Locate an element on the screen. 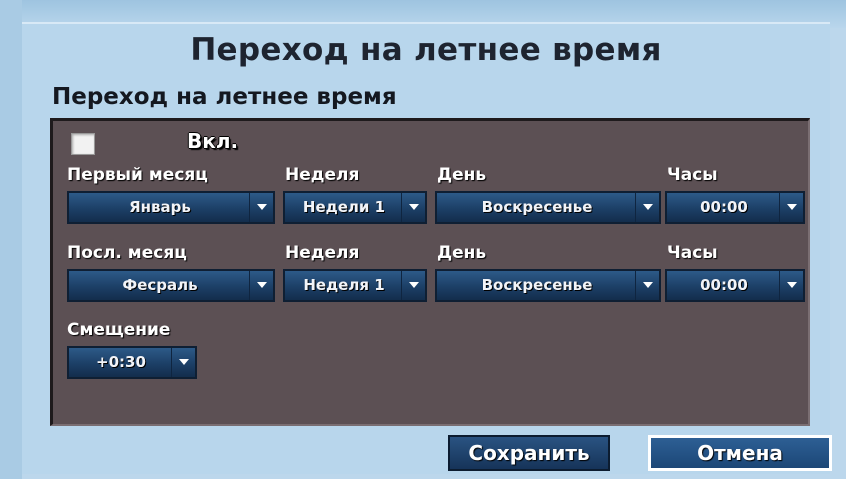  start-month-value: Январь is located at coordinates (160, 207).